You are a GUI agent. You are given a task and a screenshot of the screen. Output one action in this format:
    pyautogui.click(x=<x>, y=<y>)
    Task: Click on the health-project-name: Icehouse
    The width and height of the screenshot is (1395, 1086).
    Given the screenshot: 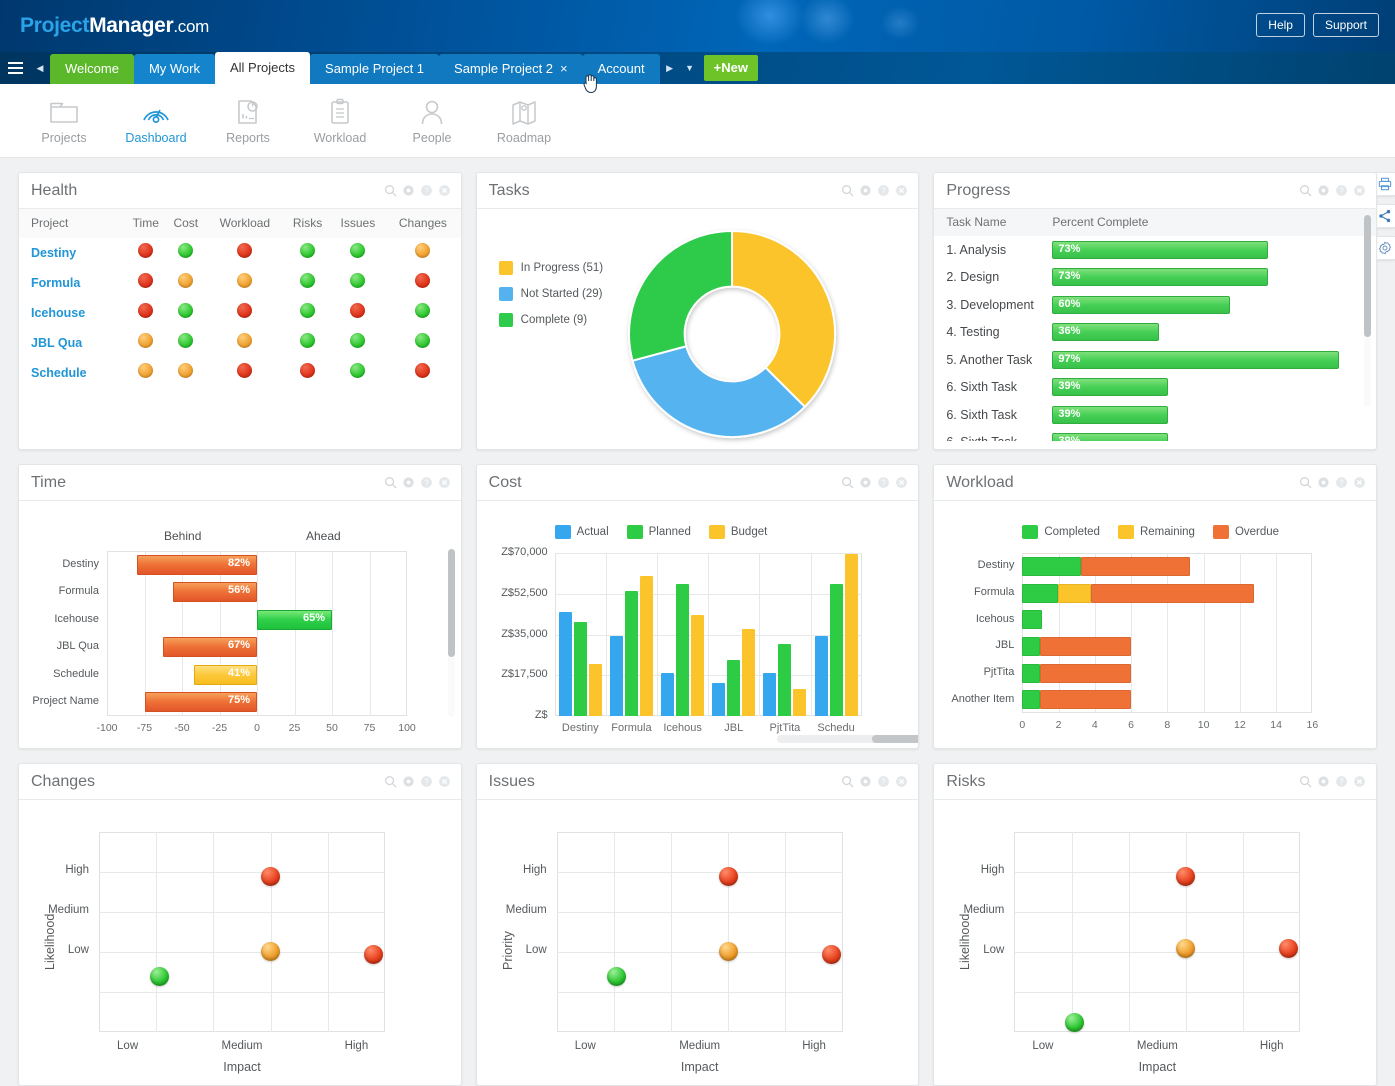 What is the action you would take?
    pyautogui.click(x=72, y=313)
    